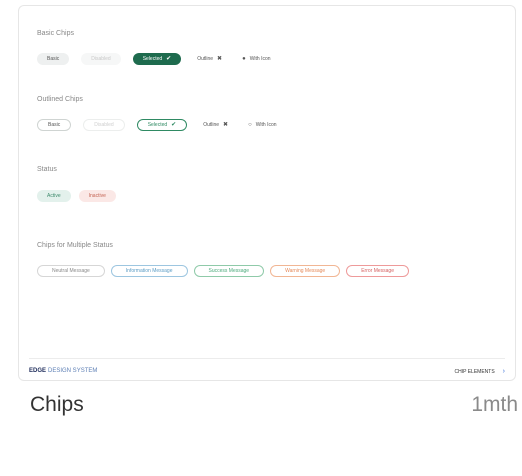 This screenshot has height=476, width=522. What do you see at coordinates (55, 33) in the screenshot?
I see `basic-chips-title: Basic Chips` at bounding box center [55, 33].